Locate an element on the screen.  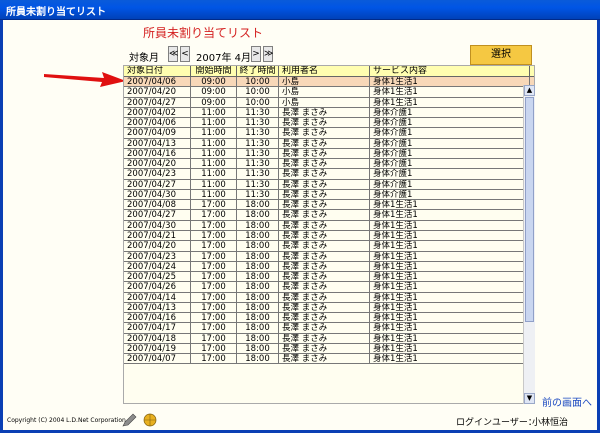
table-row: 2007/04/02 11:00 11:30 長澤 まさみ 身体介護1 is located at coordinates (329, 113).